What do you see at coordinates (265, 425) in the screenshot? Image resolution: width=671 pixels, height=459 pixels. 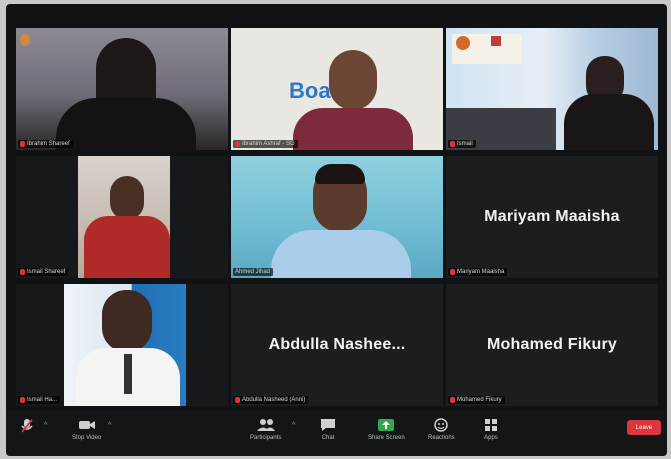 I see `participants-icon` at bounding box center [265, 425].